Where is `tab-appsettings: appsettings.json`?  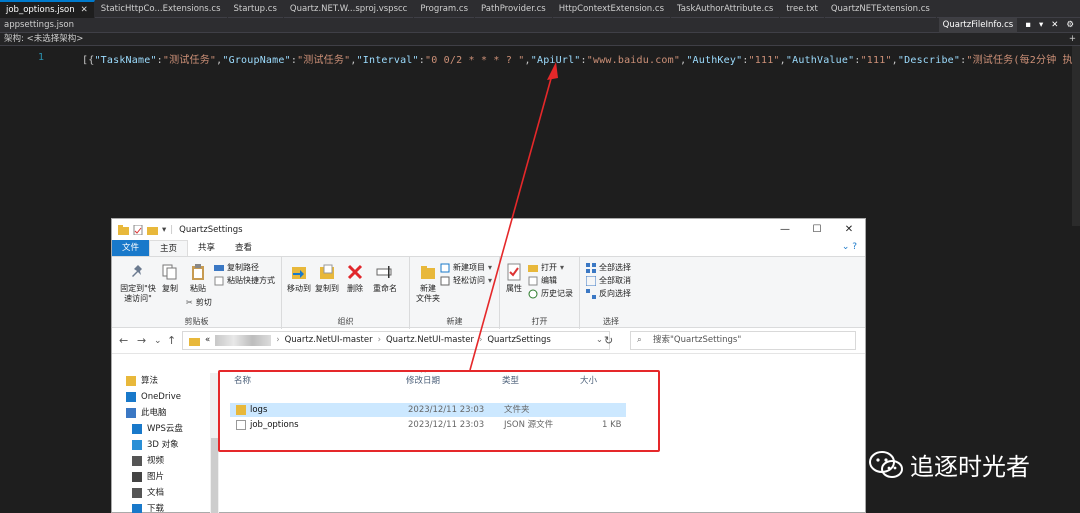
tab-appsettings: appsettings.json is located at coordinates (39, 25).